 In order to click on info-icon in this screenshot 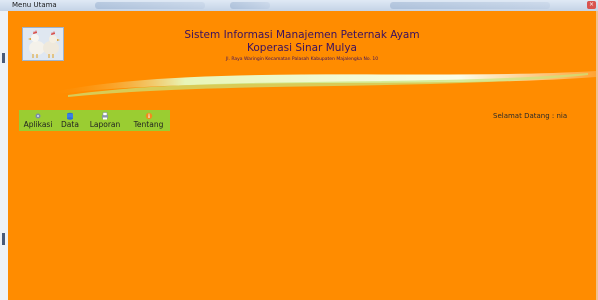, I will do `click(148, 116)`.